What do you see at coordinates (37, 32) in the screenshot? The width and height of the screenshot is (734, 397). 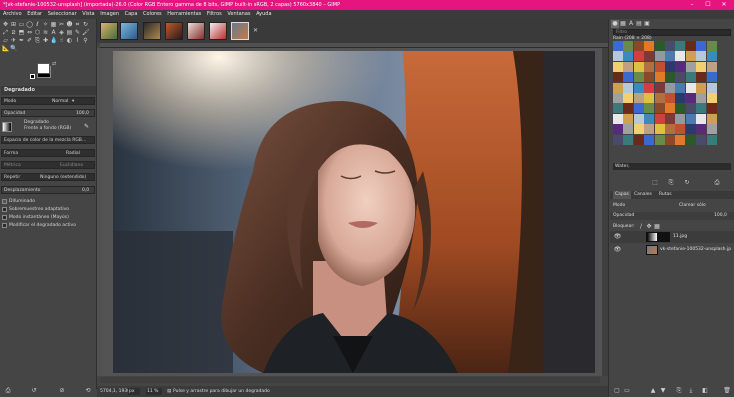 I see `cage-icon: ⬡` at bounding box center [37, 32].